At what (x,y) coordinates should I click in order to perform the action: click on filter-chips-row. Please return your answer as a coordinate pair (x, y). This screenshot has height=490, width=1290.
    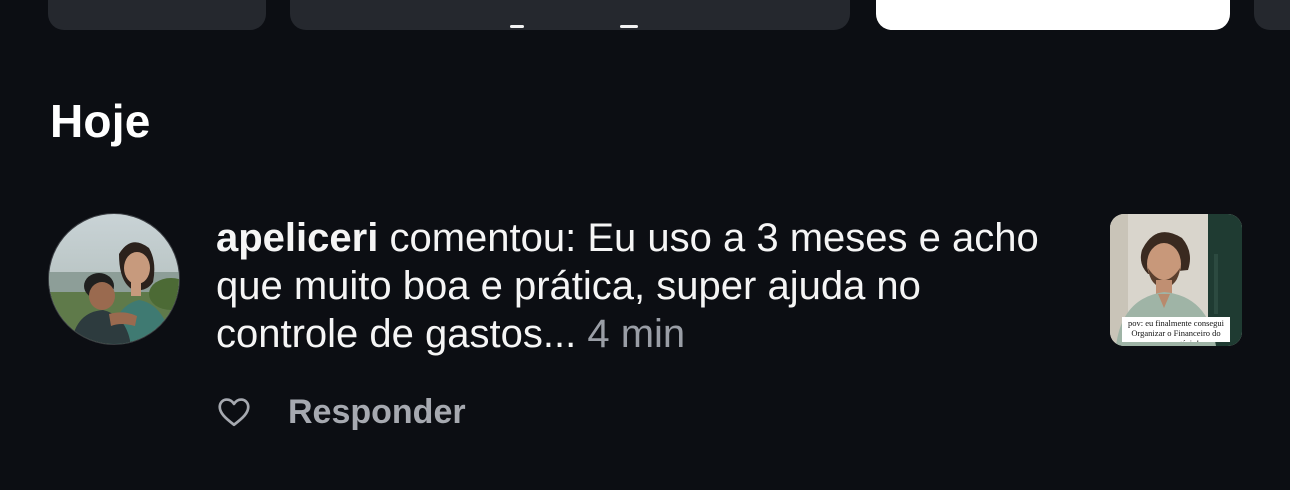
    Looking at the image, I should click on (645, 16).